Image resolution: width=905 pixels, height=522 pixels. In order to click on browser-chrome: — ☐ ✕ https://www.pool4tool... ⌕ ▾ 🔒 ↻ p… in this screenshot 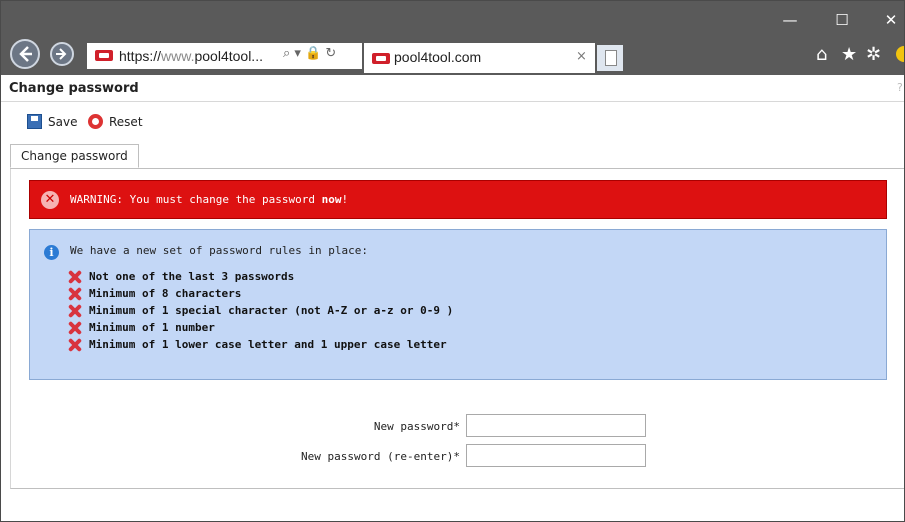, I will do `click(452, 38)`.